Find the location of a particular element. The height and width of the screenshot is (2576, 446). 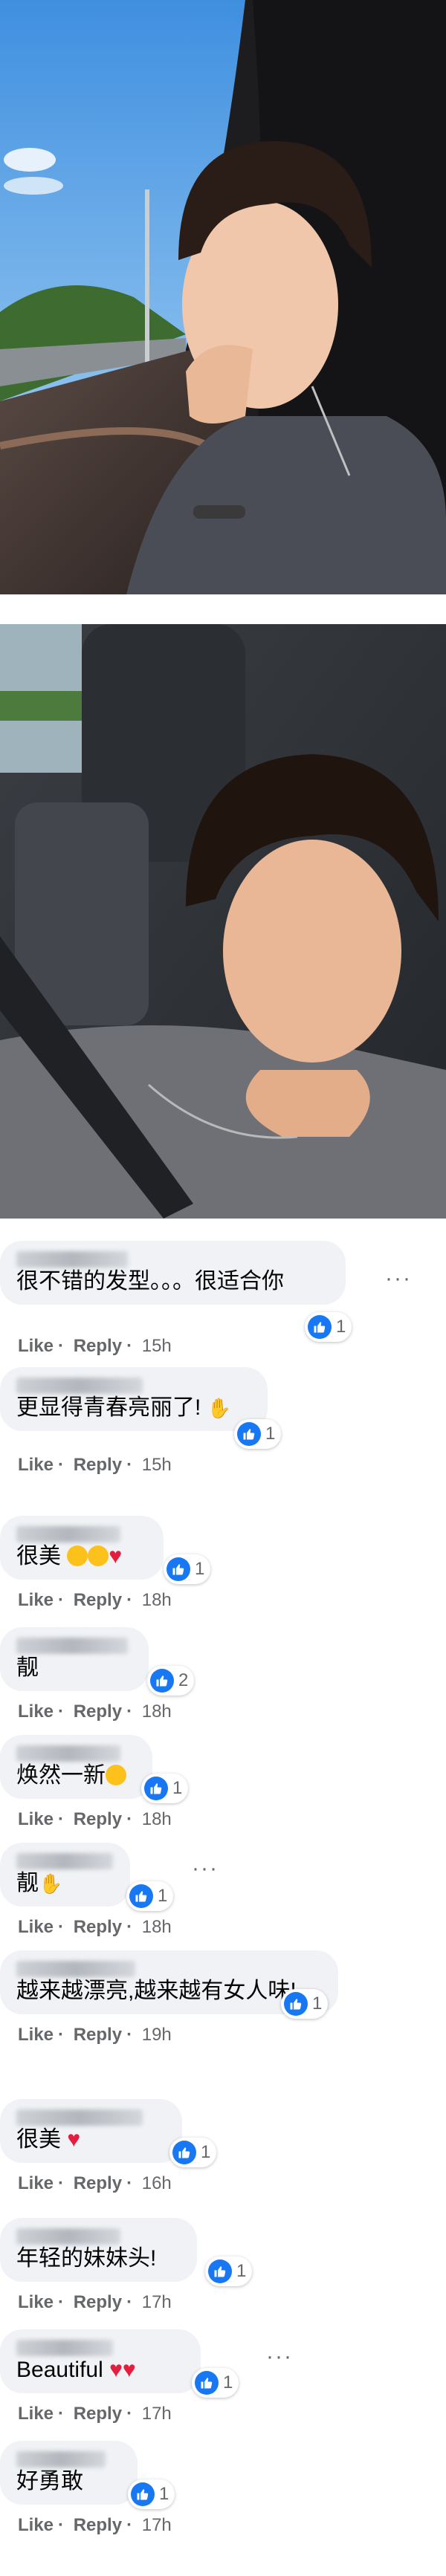

comment-actions: Like · Reply · 16h is located at coordinates (95, 2183).